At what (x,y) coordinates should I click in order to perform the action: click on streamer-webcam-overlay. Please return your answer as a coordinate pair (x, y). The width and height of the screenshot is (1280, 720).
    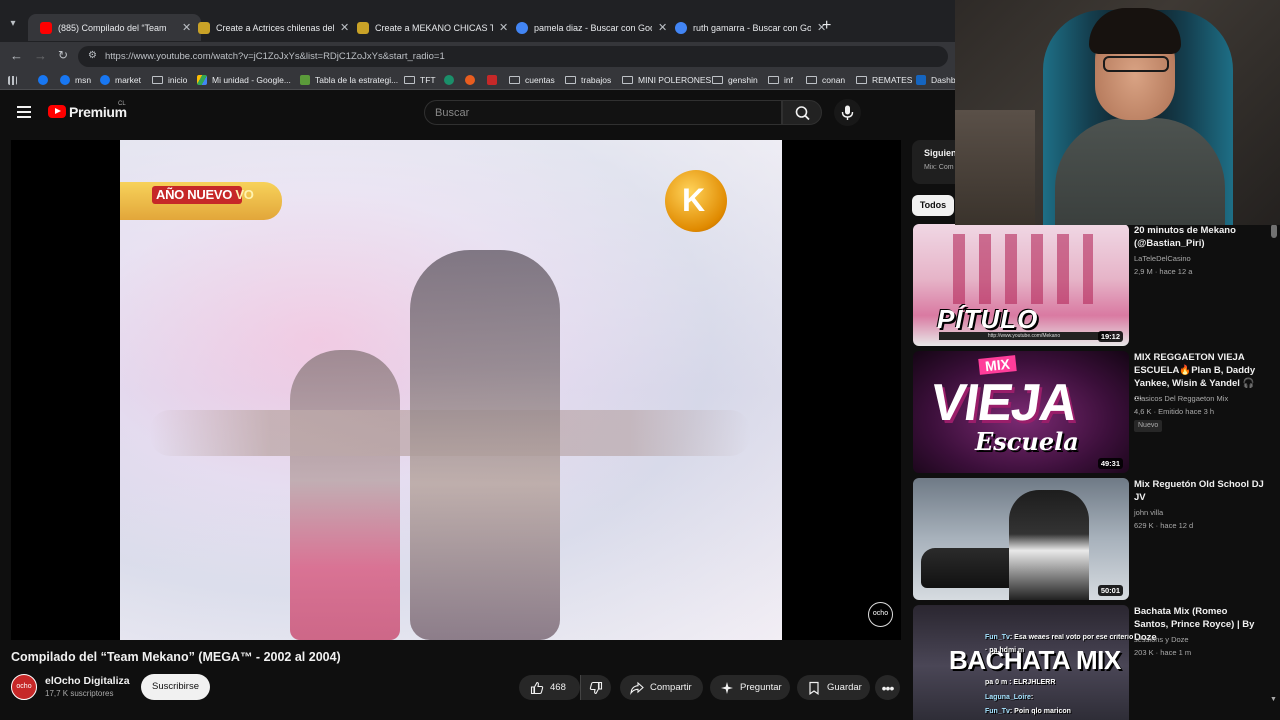
    Looking at the image, I should click on (1117, 112).